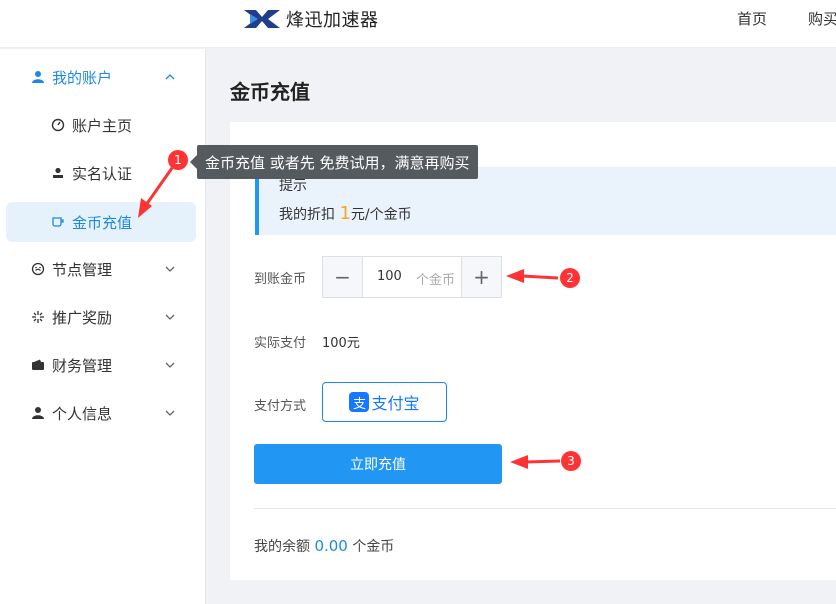 The width and height of the screenshot is (836, 604). Describe the element at coordinates (58, 125) in the screenshot. I see `dashboard-icon` at that location.